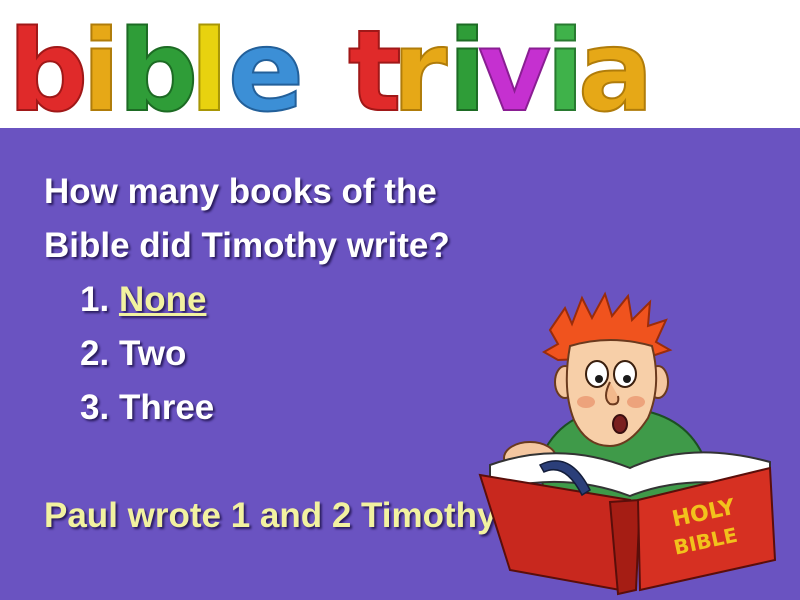 Image resolution: width=800 pixels, height=600 pixels. What do you see at coordinates (514, 67) in the screenshot?
I see `svg-text: v` at bounding box center [514, 67].